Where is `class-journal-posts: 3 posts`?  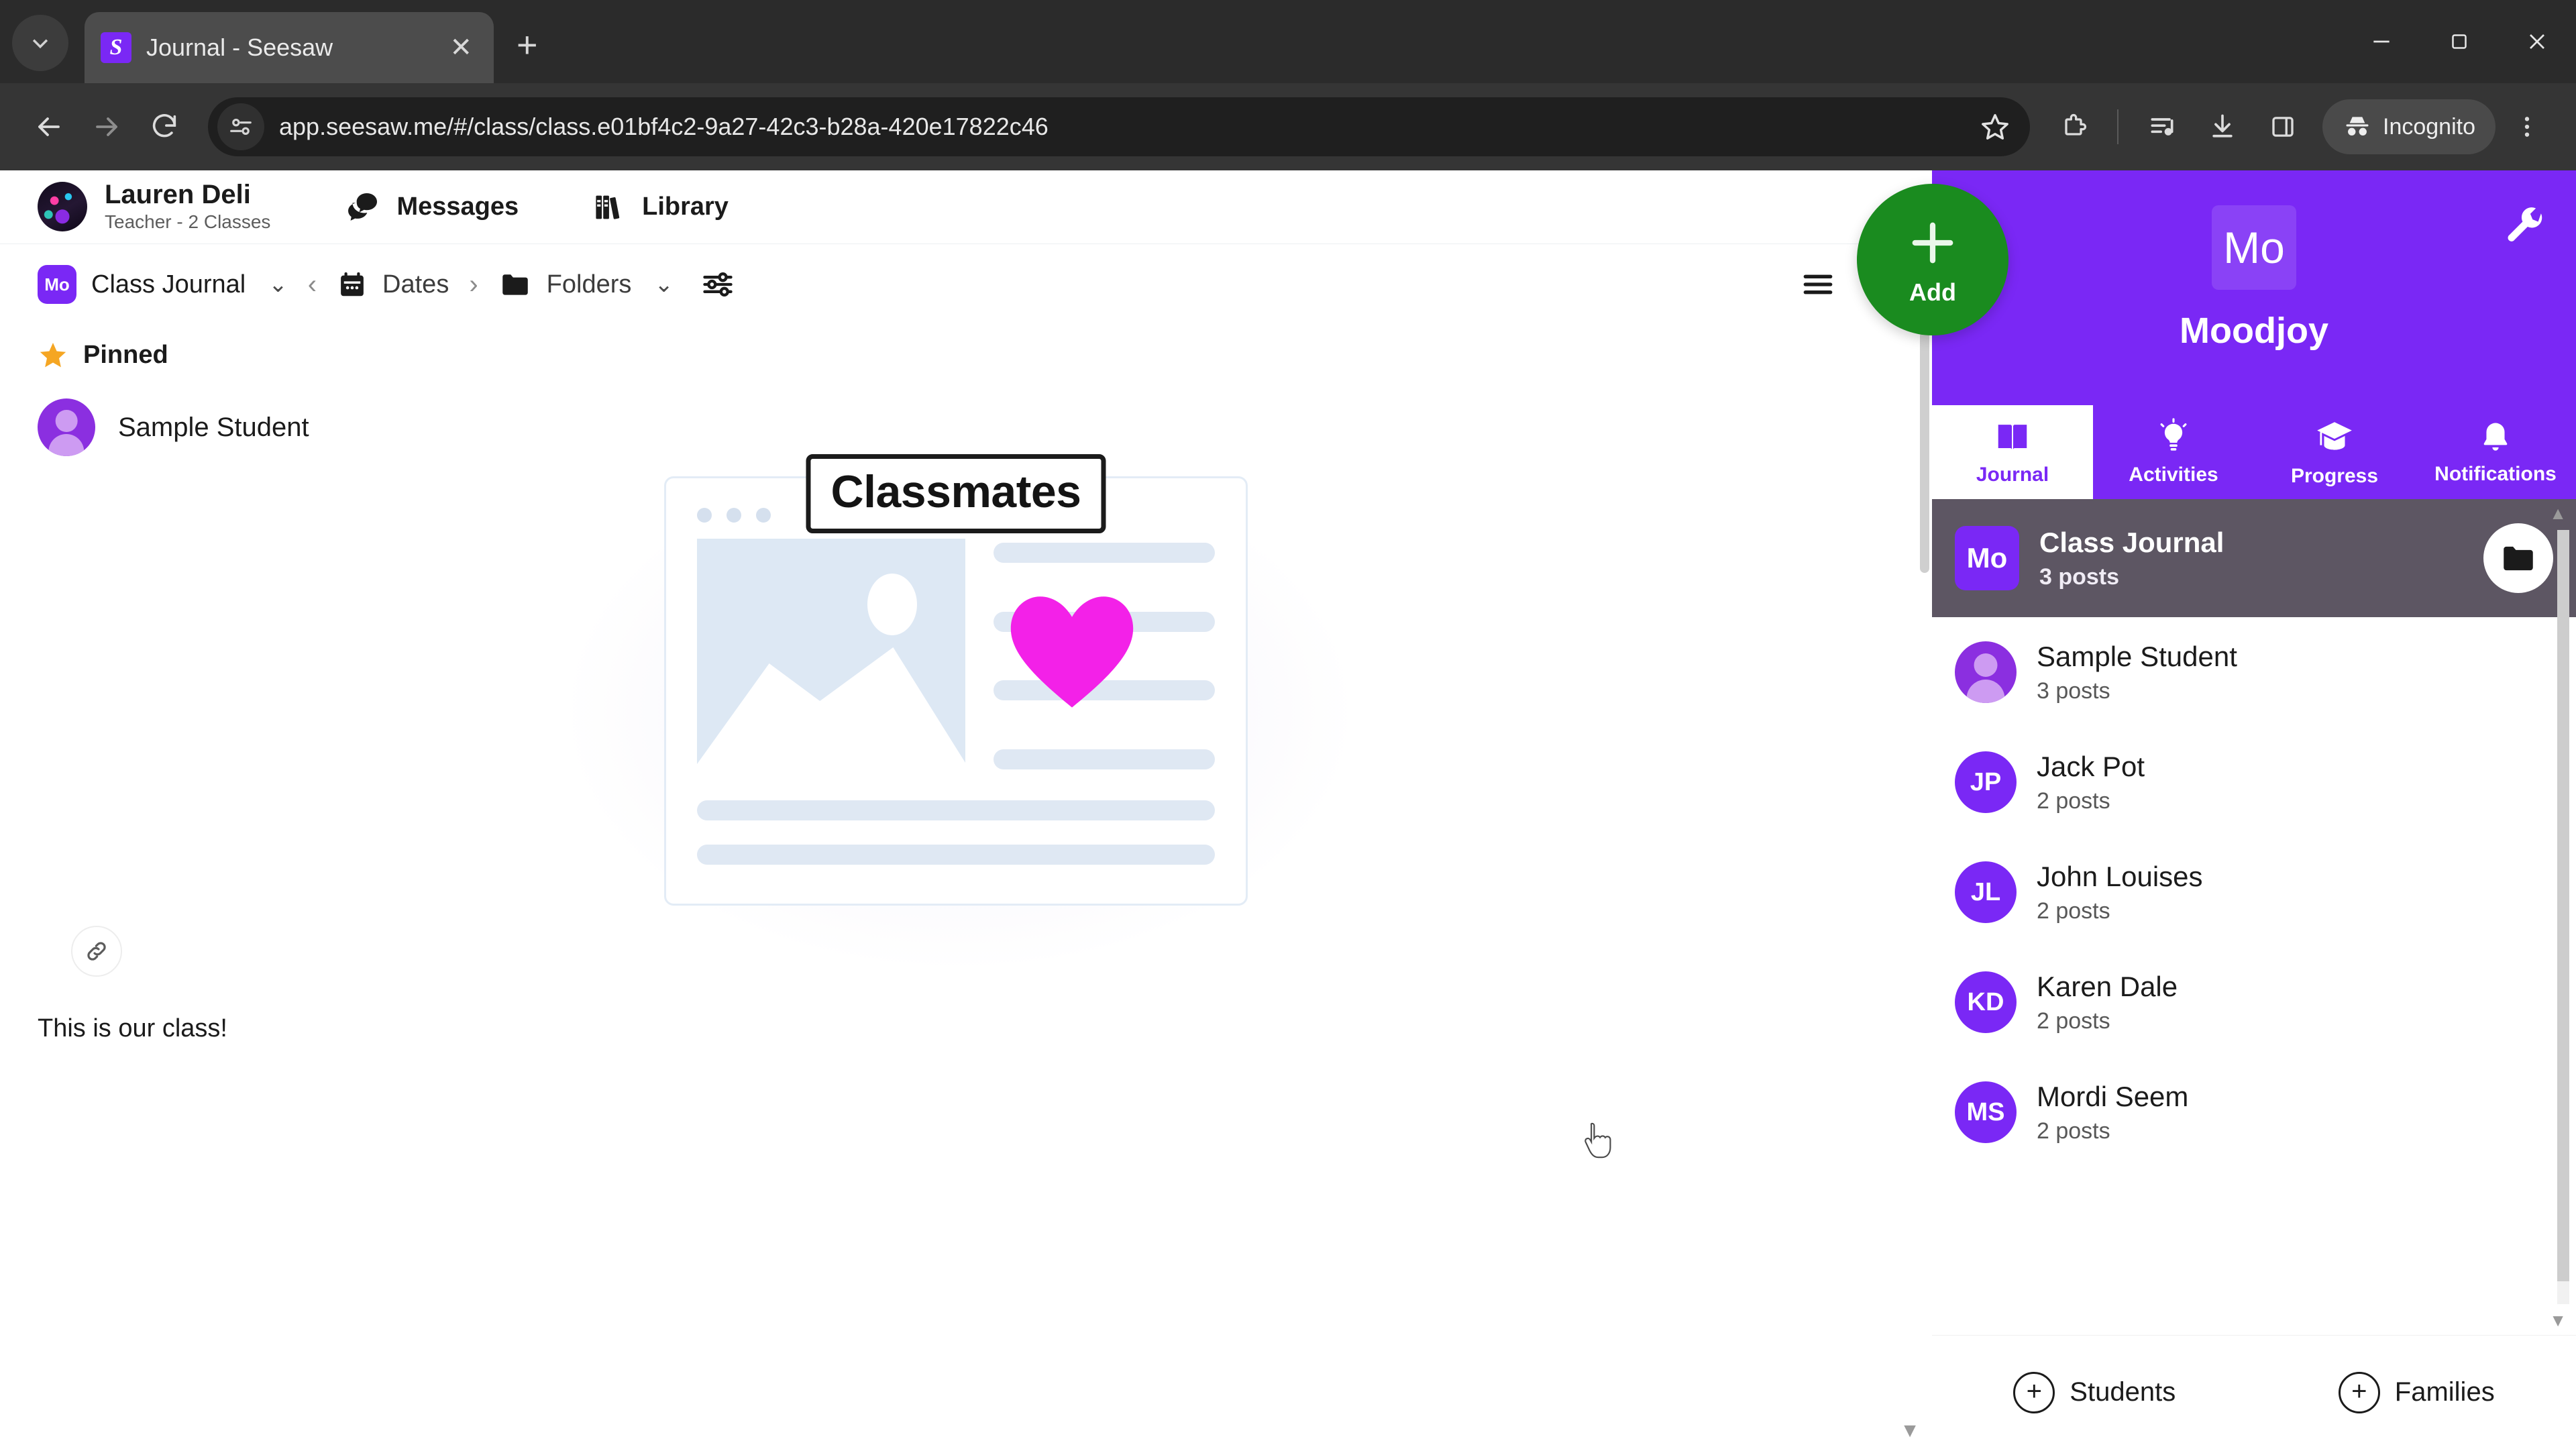
class-journal-posts: 3 posts is located at coordinates (2079, 577).